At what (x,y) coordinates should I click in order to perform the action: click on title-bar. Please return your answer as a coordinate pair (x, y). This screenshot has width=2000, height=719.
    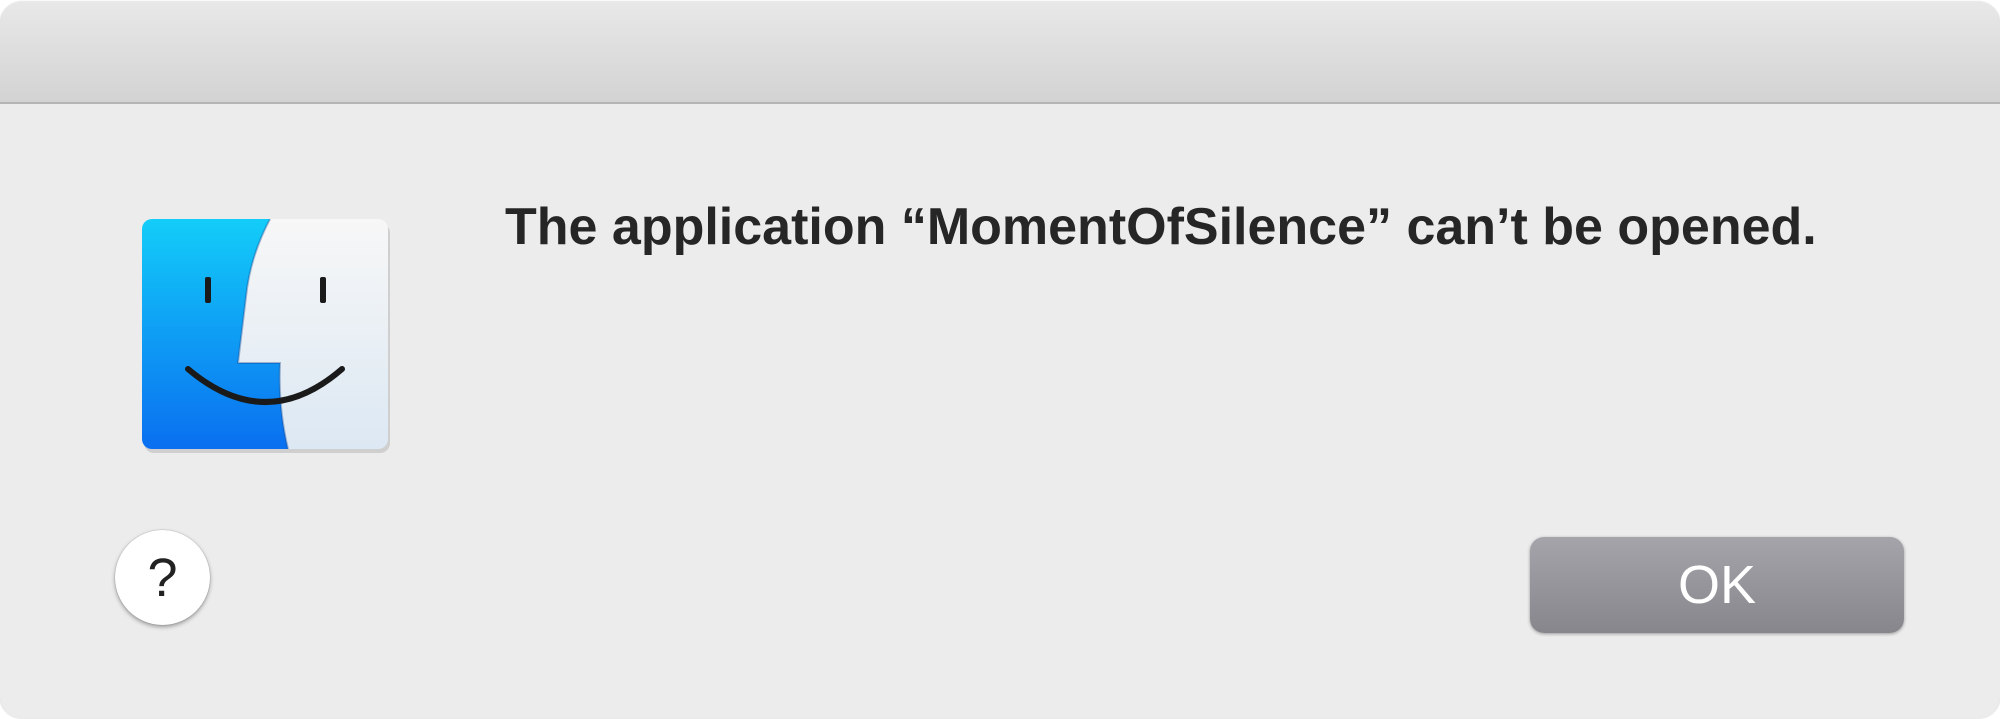
    Looking at the image, I should click on (1000, 53).